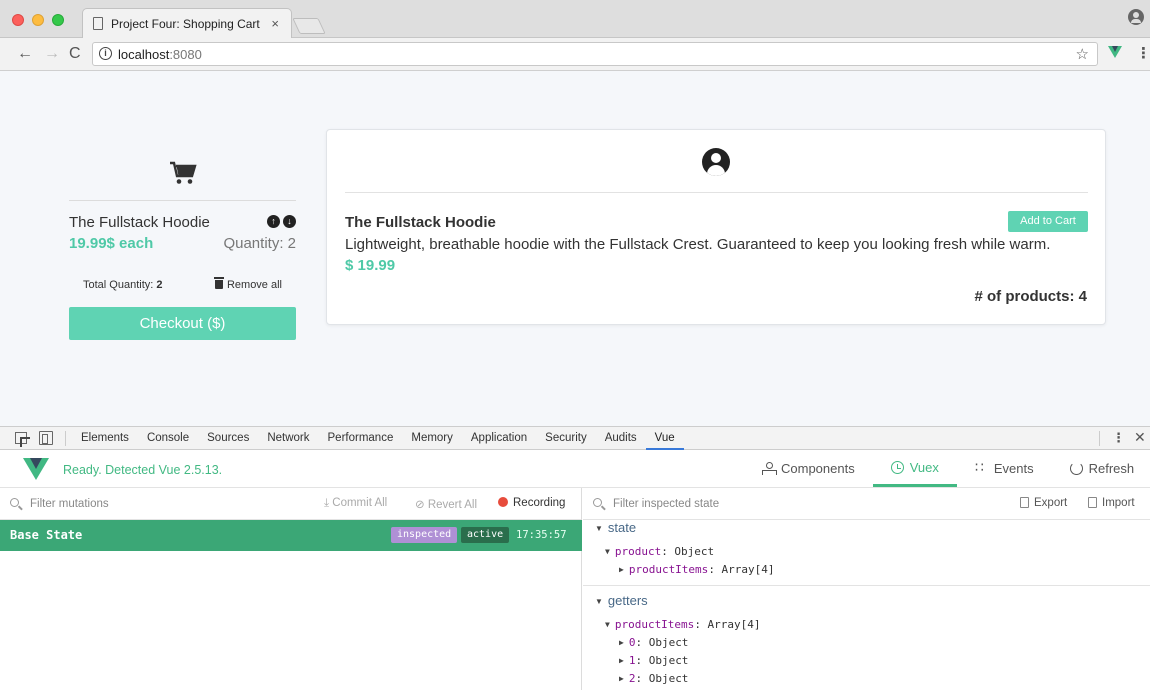  What do you see at coordinates (36, 469) in the screenshot?
I see `vue-logo-icon` at bounding box center [36, 469].